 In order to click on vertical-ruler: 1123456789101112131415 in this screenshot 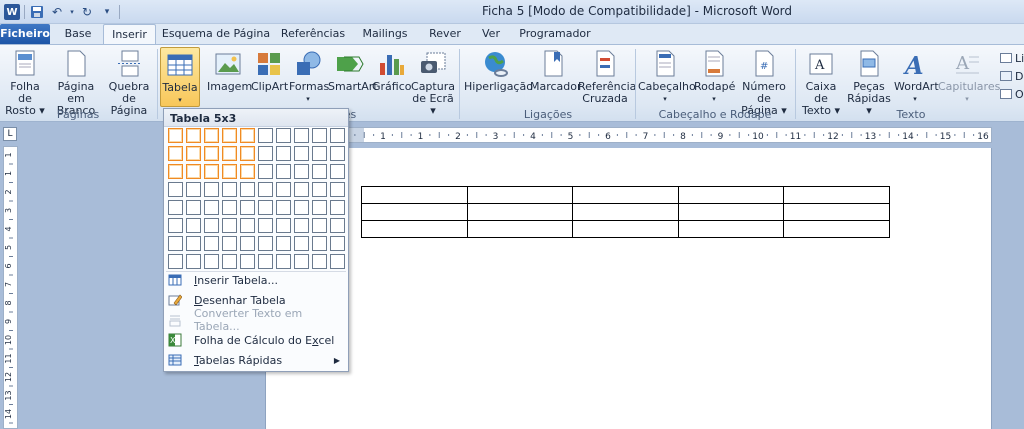, I will do `click(10, 287)`.